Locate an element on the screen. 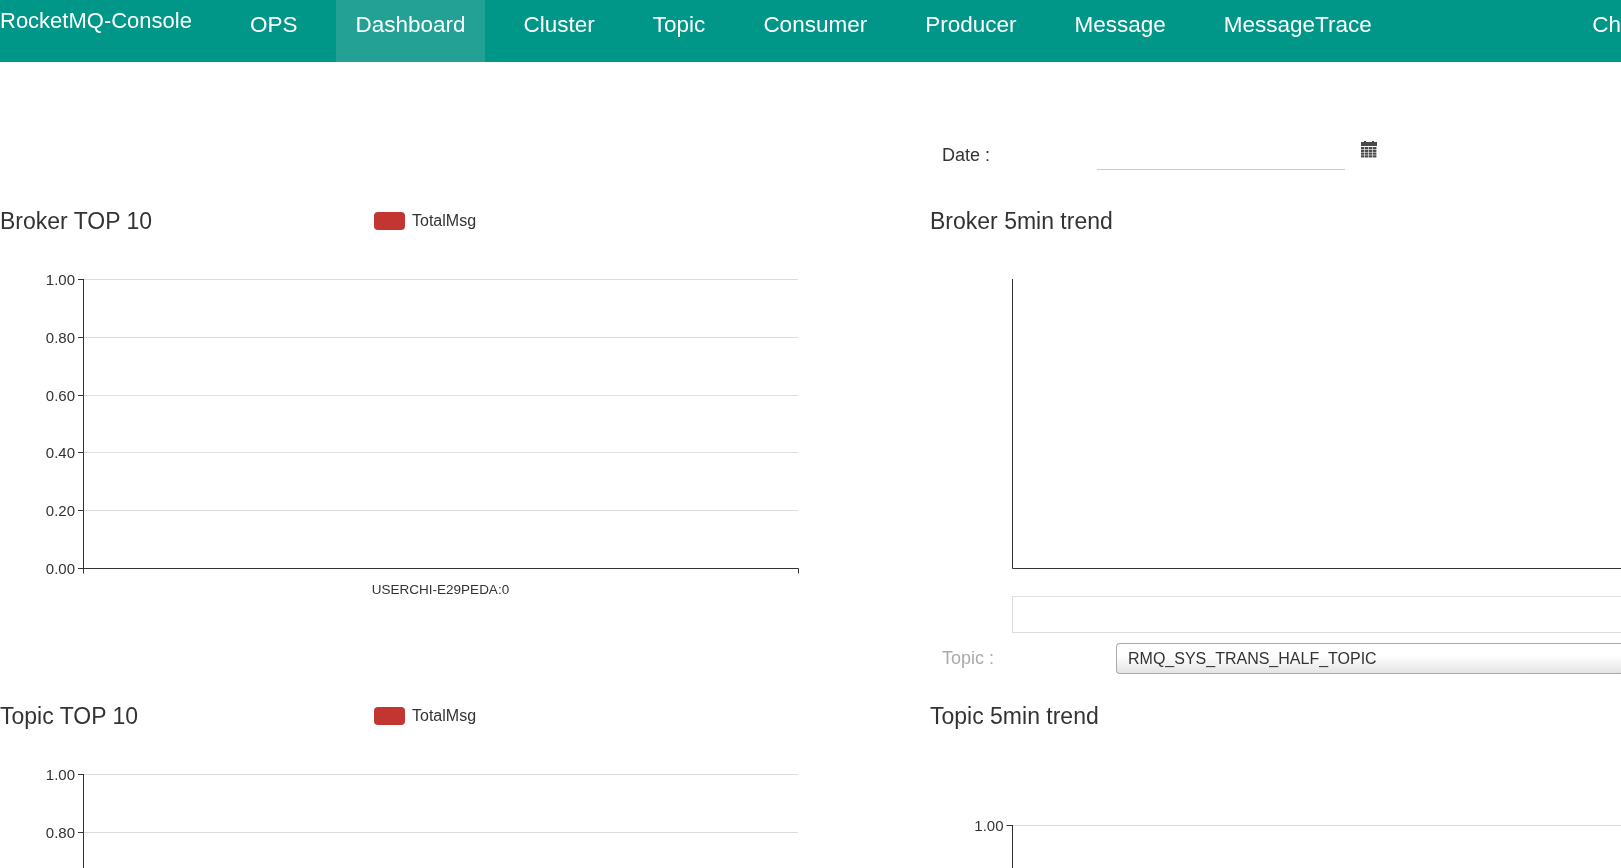 The image size is (1621, 868). field-label: Topic : is located at coordinates (969, 658).